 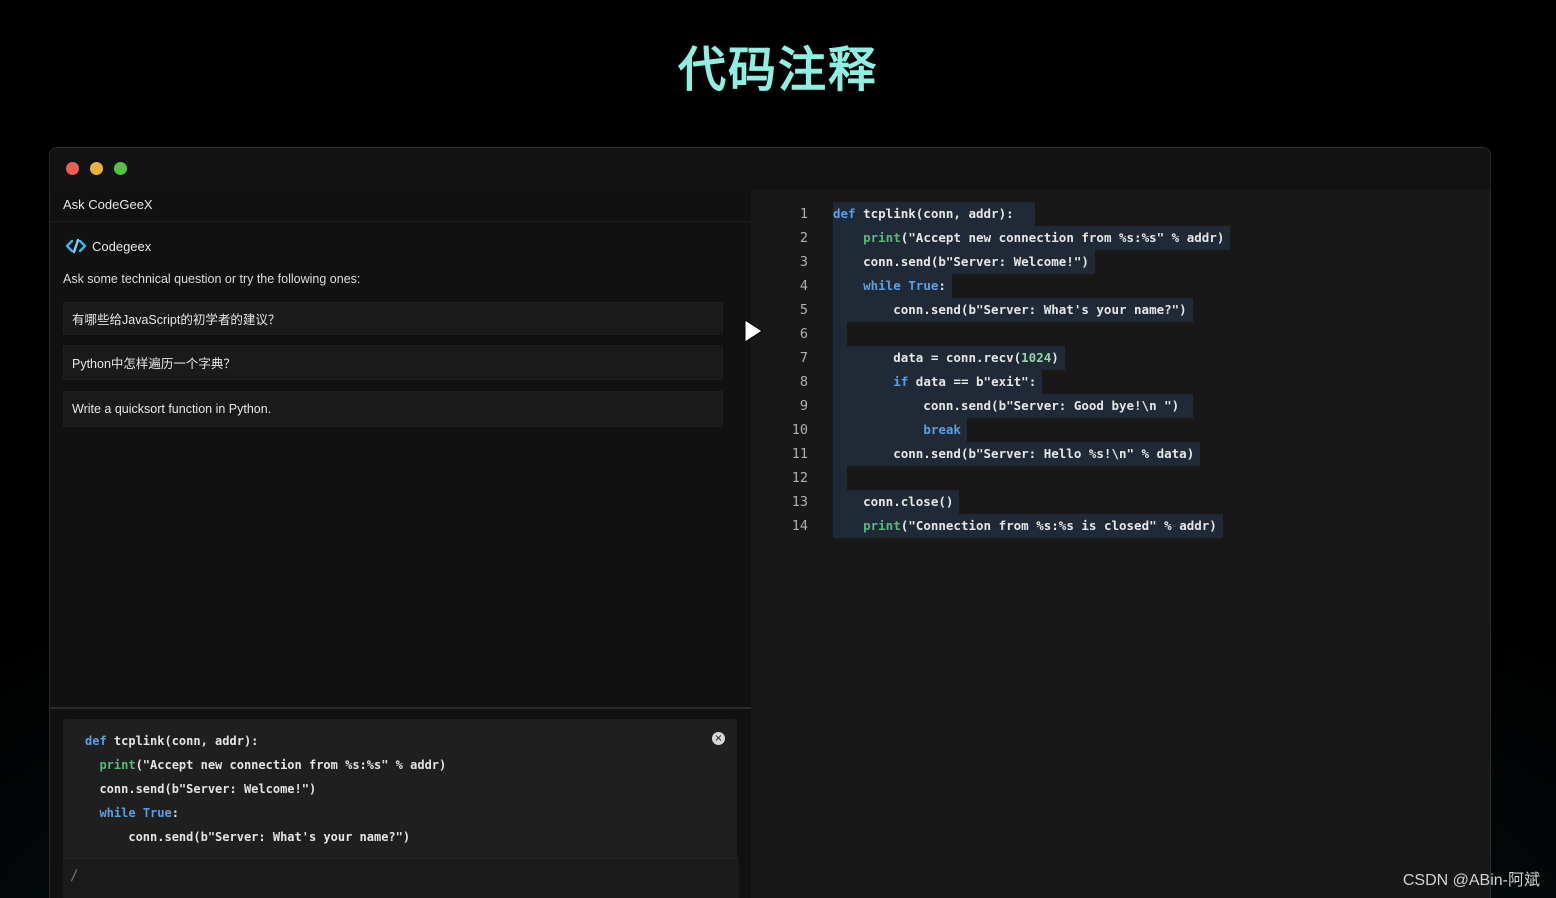 What do you see at coordinates (108, 204) in the screenshot?
I see `chat-panel-header: Ask CodeGeeX` at bounding box center [108, 204].